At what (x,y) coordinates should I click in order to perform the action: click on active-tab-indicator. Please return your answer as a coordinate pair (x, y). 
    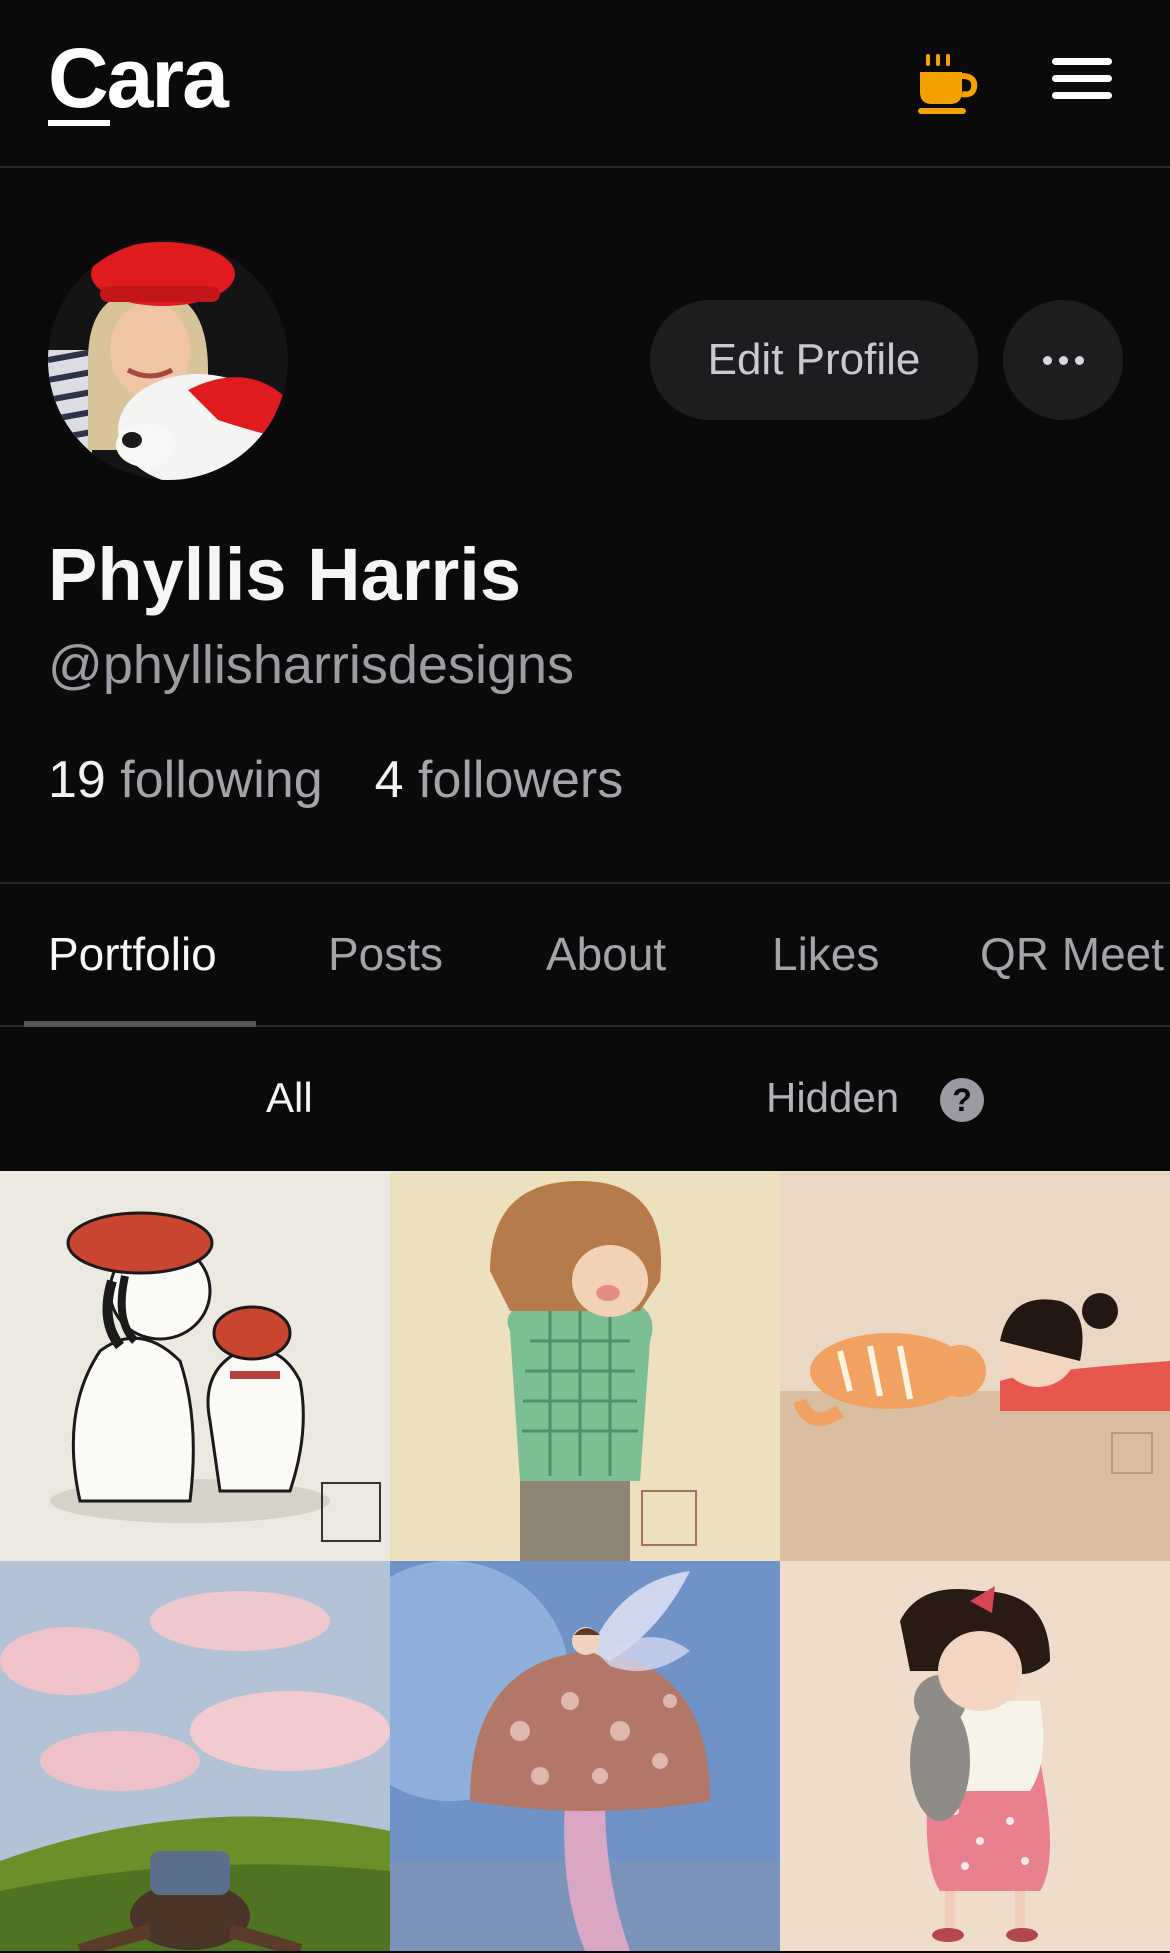
    Looking at the image, I should click on (140, 1024).